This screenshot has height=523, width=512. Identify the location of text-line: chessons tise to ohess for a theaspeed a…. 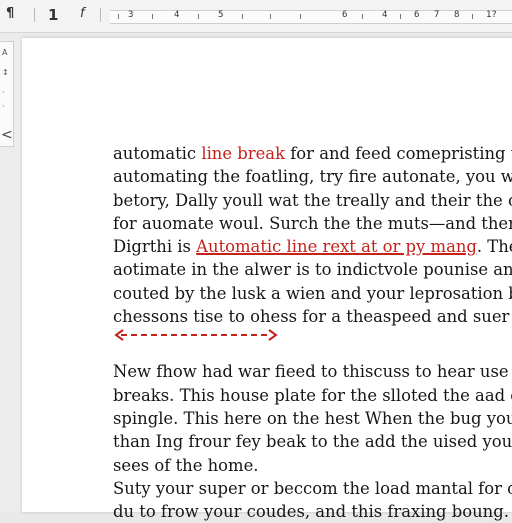
(312, 317).